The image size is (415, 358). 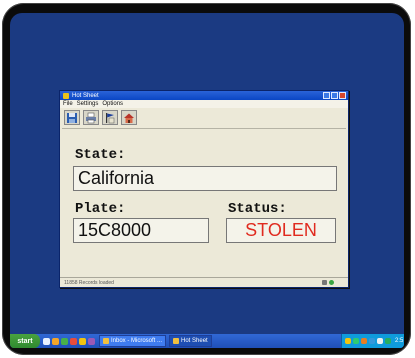 What do you see at coordinates (91, 341) in the screenshot?
I see `messenger-icon` at bounding box center [91, 341].